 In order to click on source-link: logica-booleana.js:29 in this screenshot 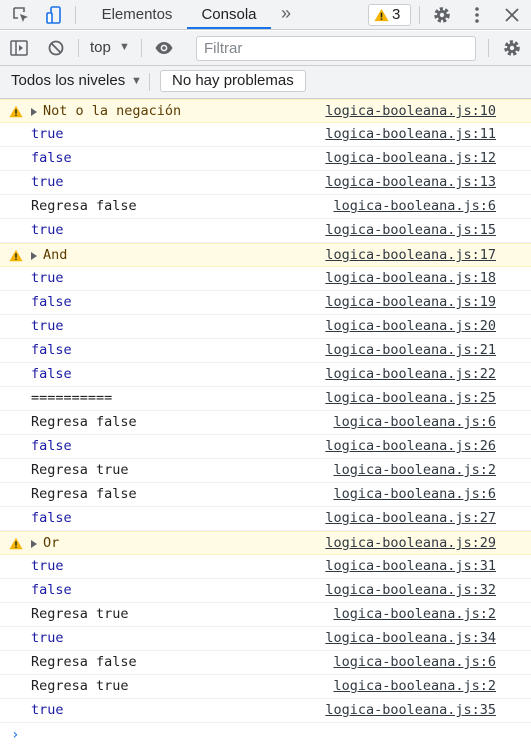, I will do `click(410, 543)`.